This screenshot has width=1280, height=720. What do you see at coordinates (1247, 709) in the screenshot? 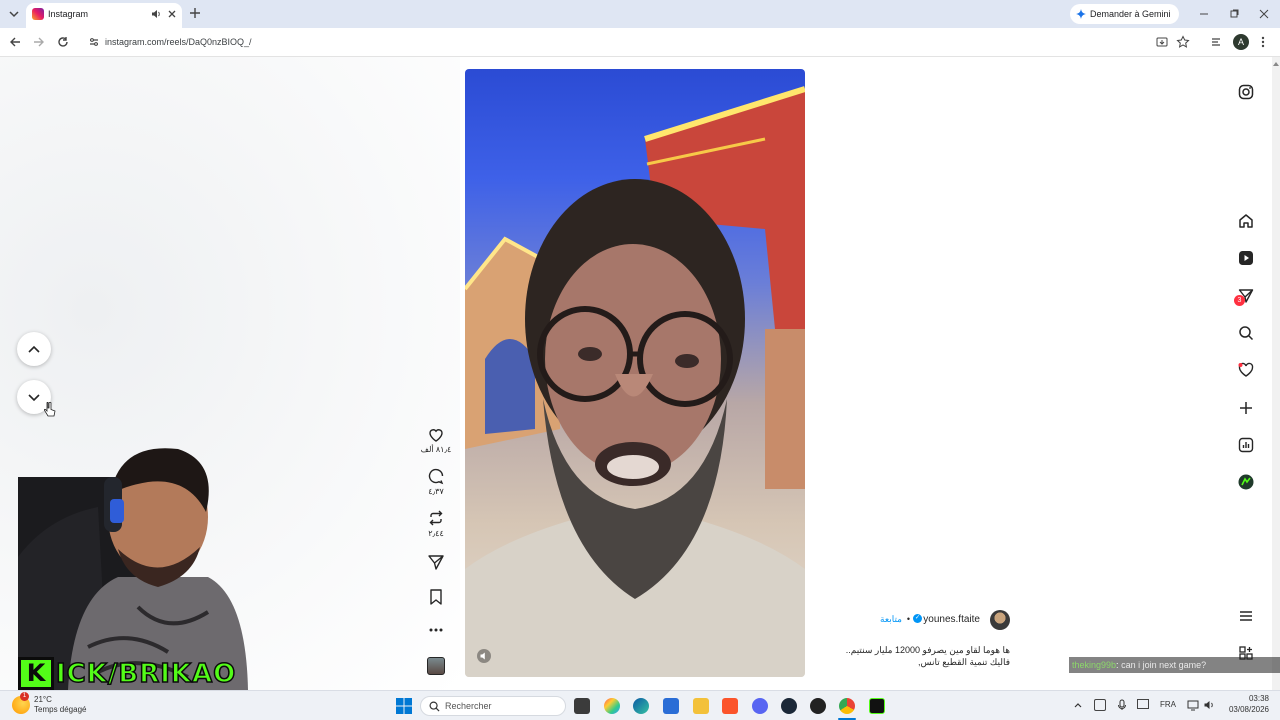
I see `clock-date: 03/08/2026` at bounding box center [1247, 709].